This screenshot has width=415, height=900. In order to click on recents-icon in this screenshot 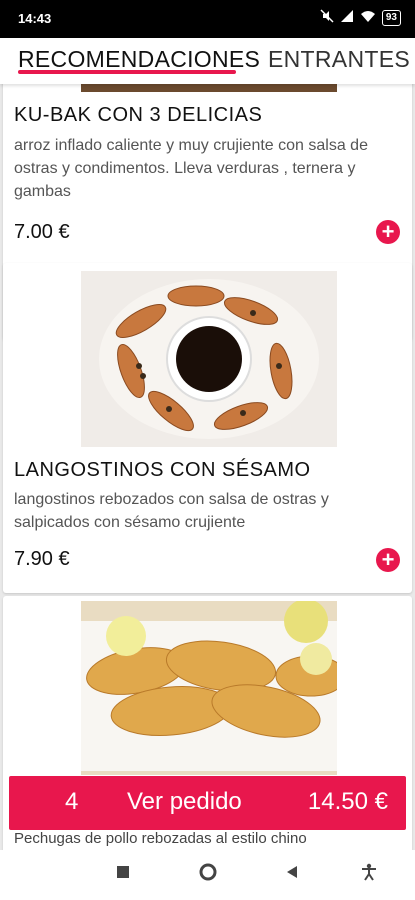, I will do `click(123, 874)`.